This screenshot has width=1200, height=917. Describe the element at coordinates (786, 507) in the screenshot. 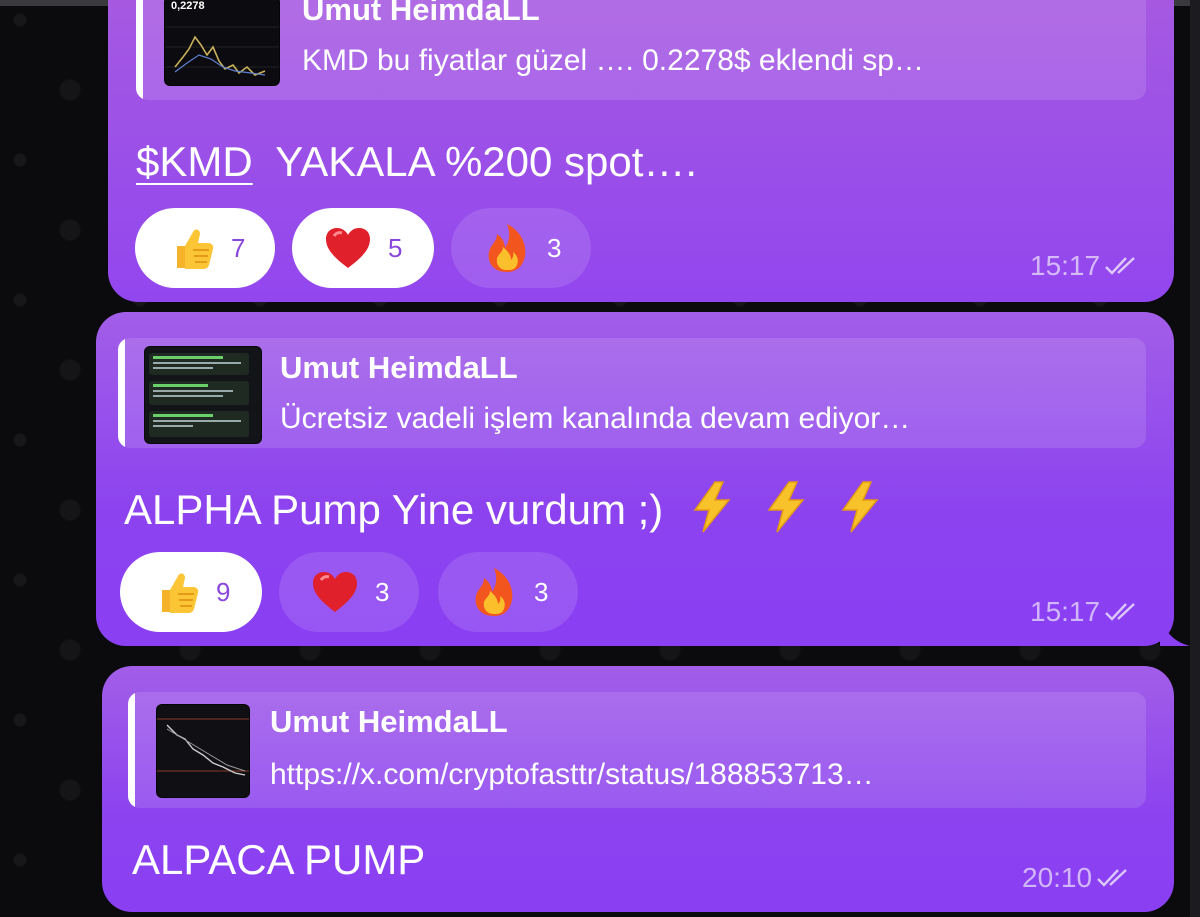

I see `lightning-emoji-icons` at that location.